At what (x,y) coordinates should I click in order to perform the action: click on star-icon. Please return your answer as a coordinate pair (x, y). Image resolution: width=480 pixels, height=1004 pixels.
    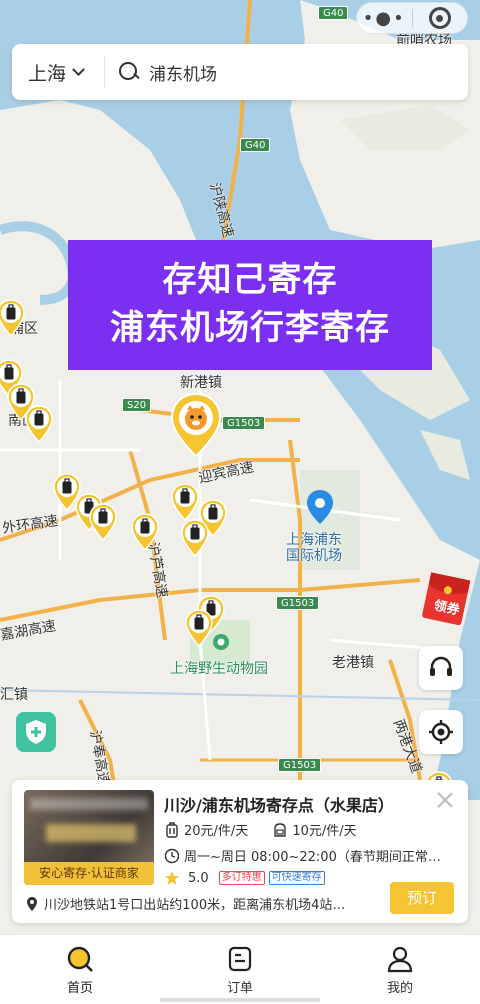
    Looking at the image, I should click on (172, 878).